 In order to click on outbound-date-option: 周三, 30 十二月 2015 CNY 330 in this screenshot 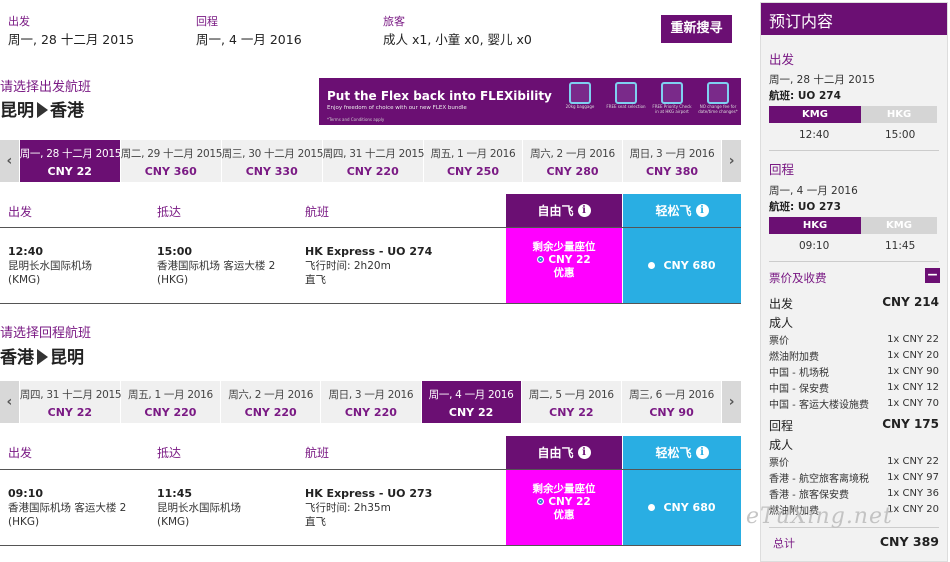, I will do `click(272, 161)`.